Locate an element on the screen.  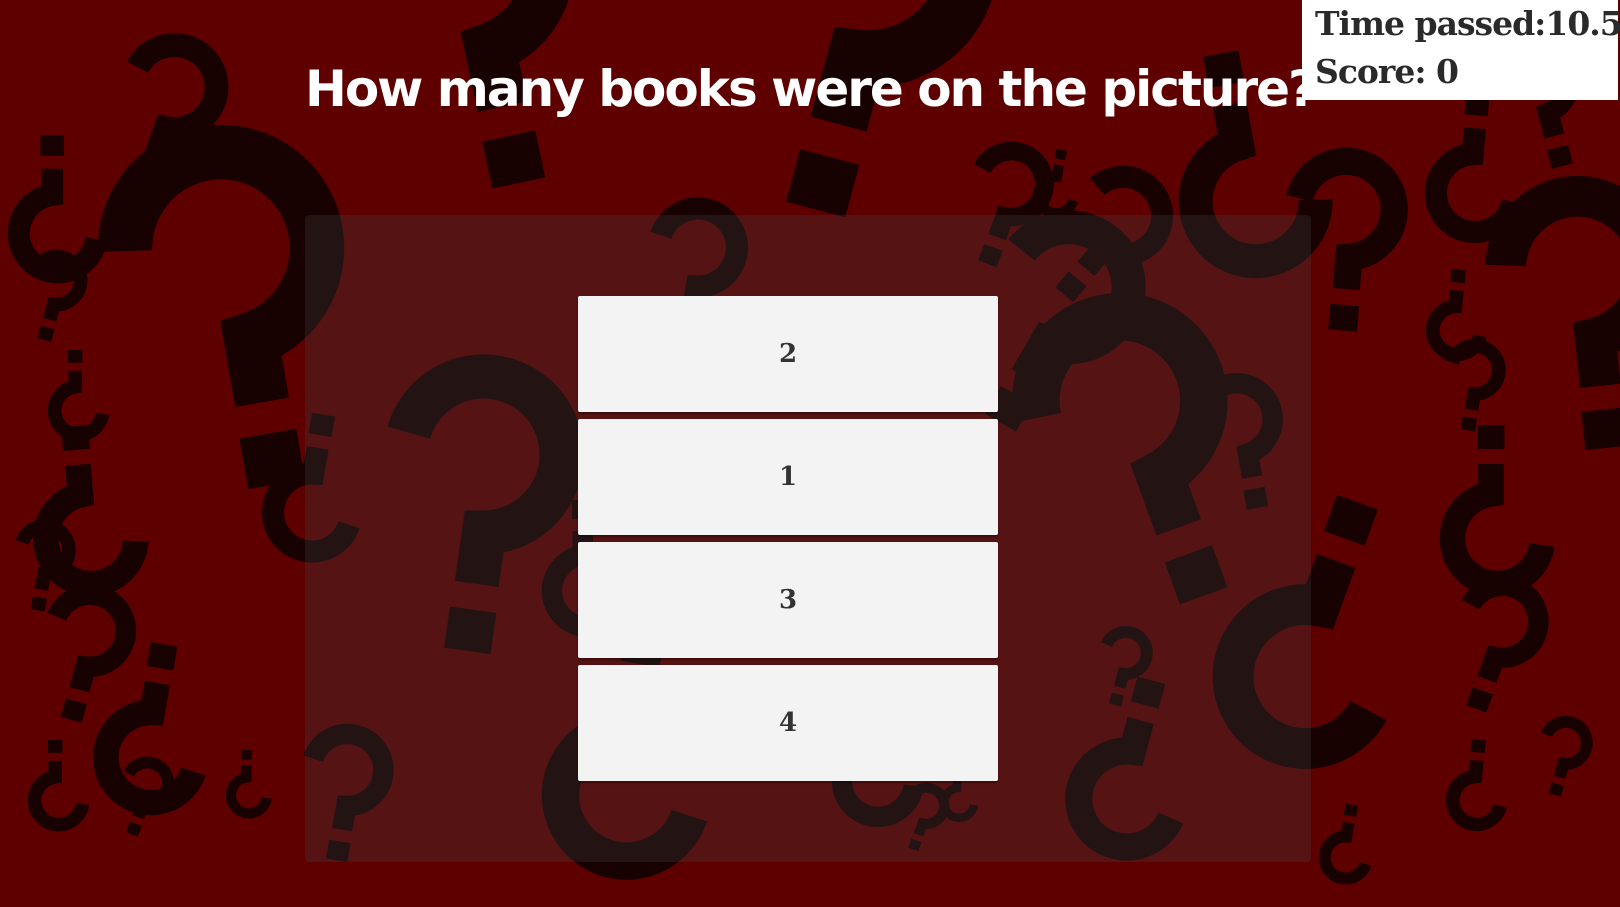
answer-button: 3 is located at coordinates (788, 600).